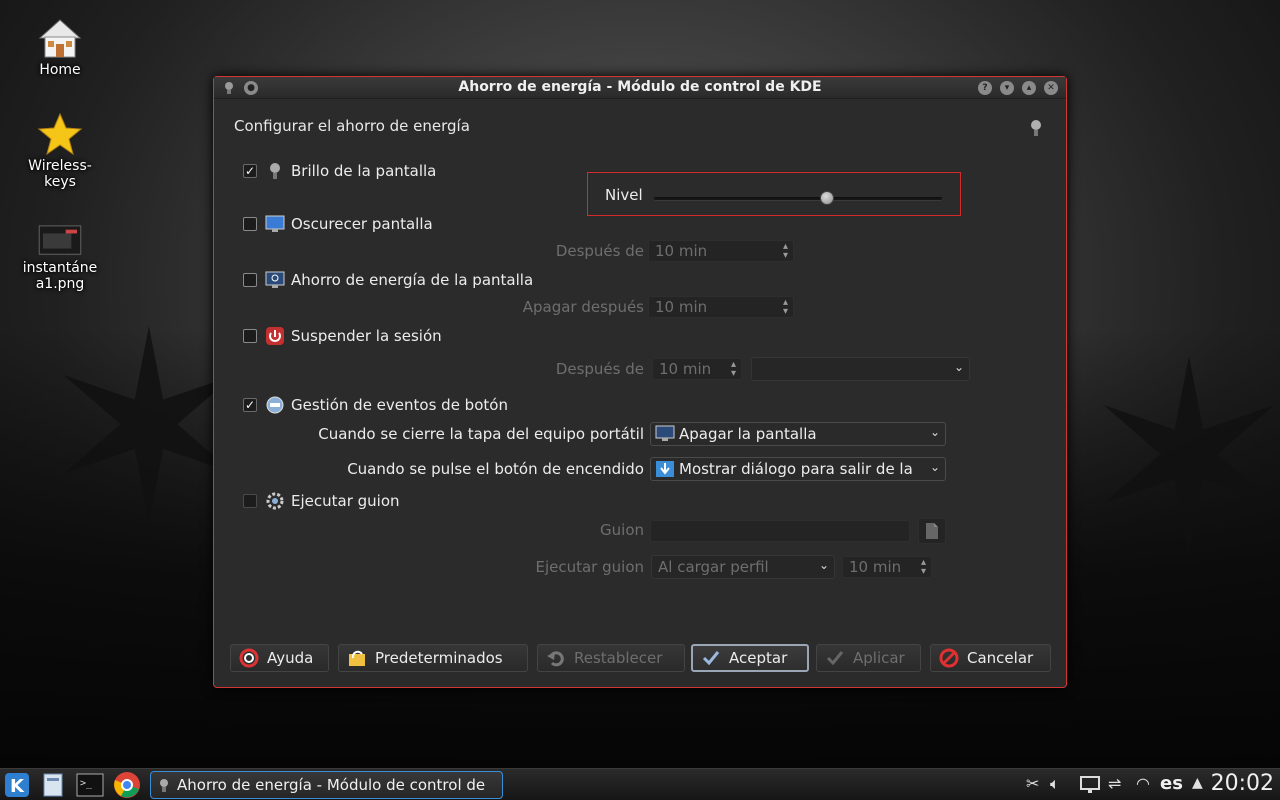 The width and height of the screenshot is (1280, 800). Describe the element at coordinates (798, 434) in the screenshot. I see `lid-close-action-combo: Apagar la pantalla ⌄` at that location.